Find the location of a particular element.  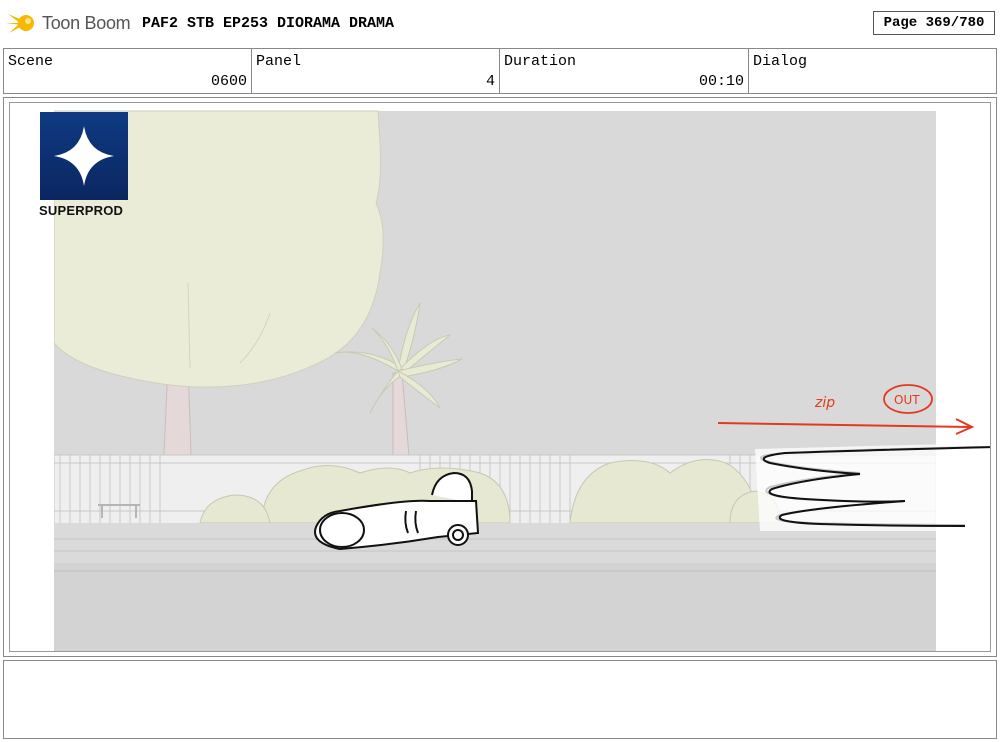

duration-label: Duration is located at coordinates (540, 61).